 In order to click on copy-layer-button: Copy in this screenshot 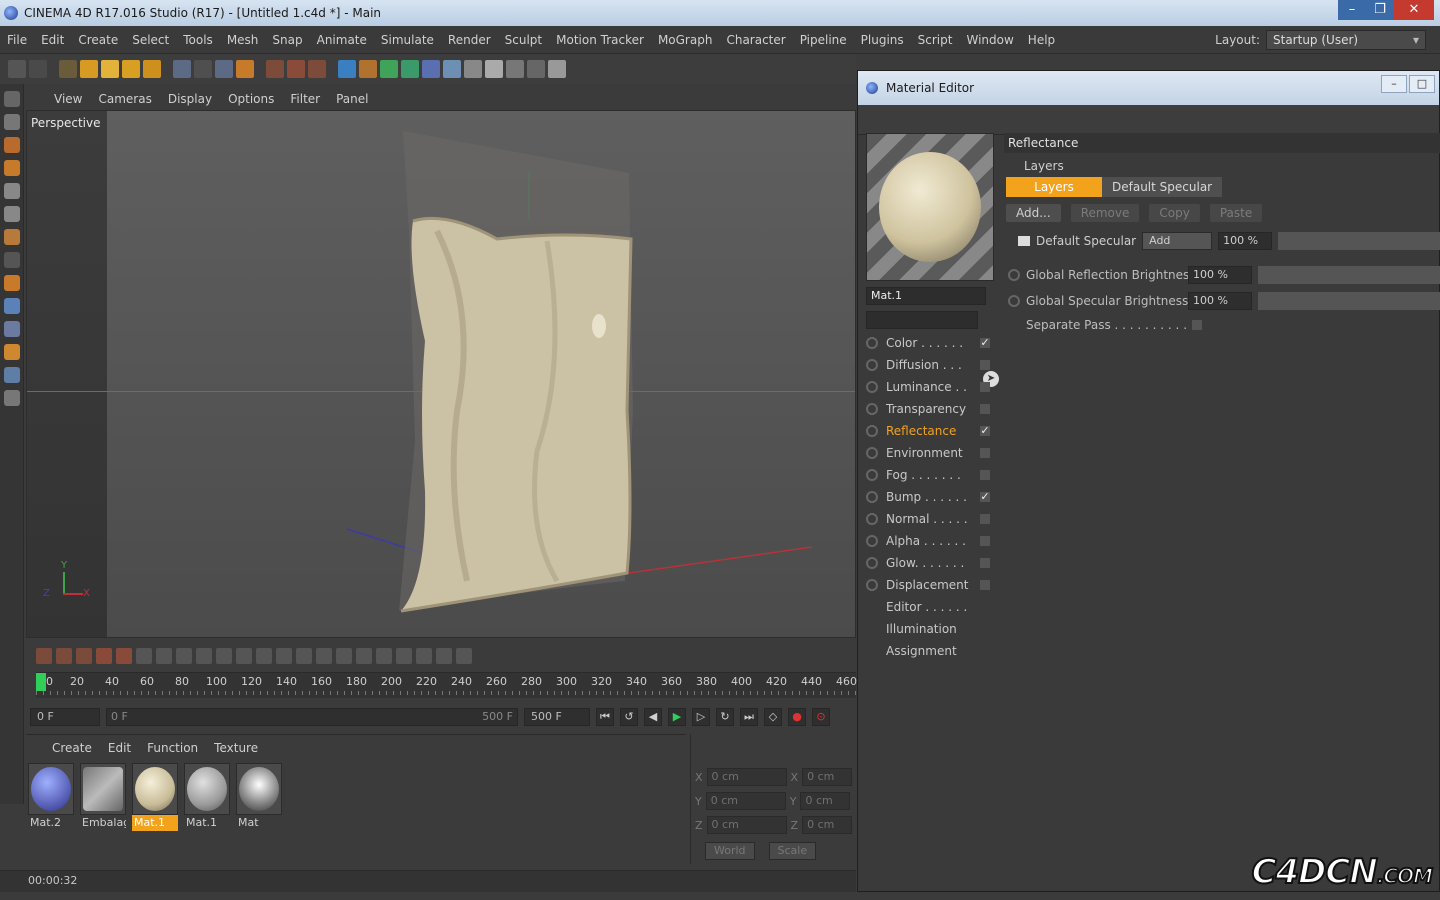, I will do `click(1174, 213)`.